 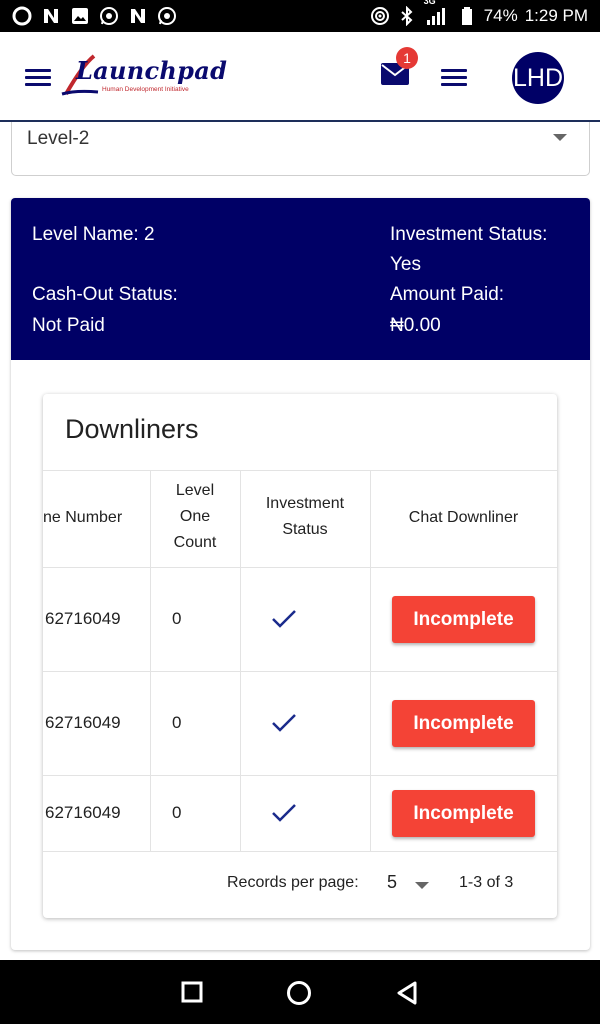 I want to click on records-per-page-select: 5, so click(x=392, y=882).